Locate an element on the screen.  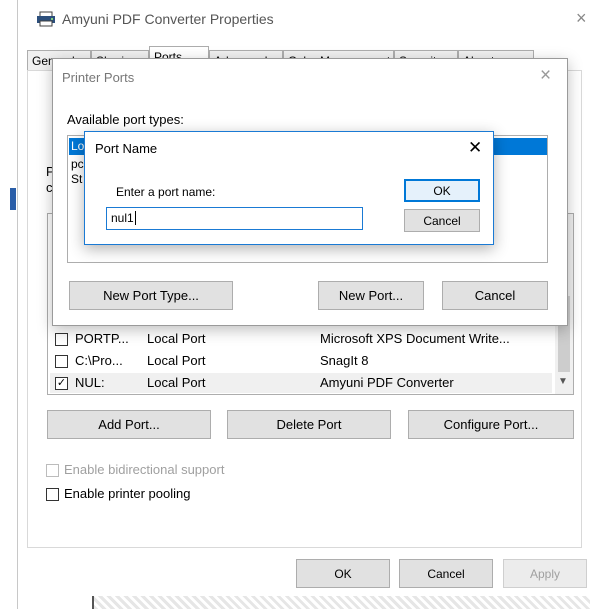
port-type-item: Lo is located at coordinates (77, 146).